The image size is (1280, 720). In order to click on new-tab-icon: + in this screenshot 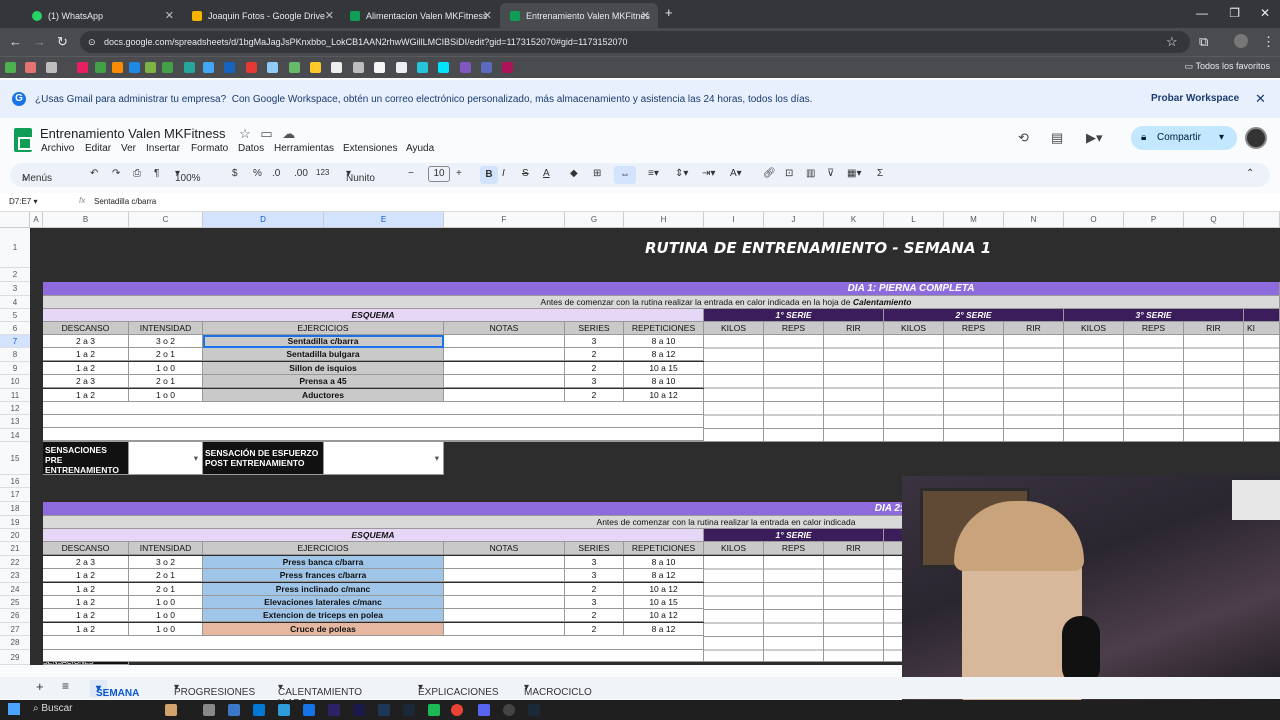, I will do `click(669, 12)`.